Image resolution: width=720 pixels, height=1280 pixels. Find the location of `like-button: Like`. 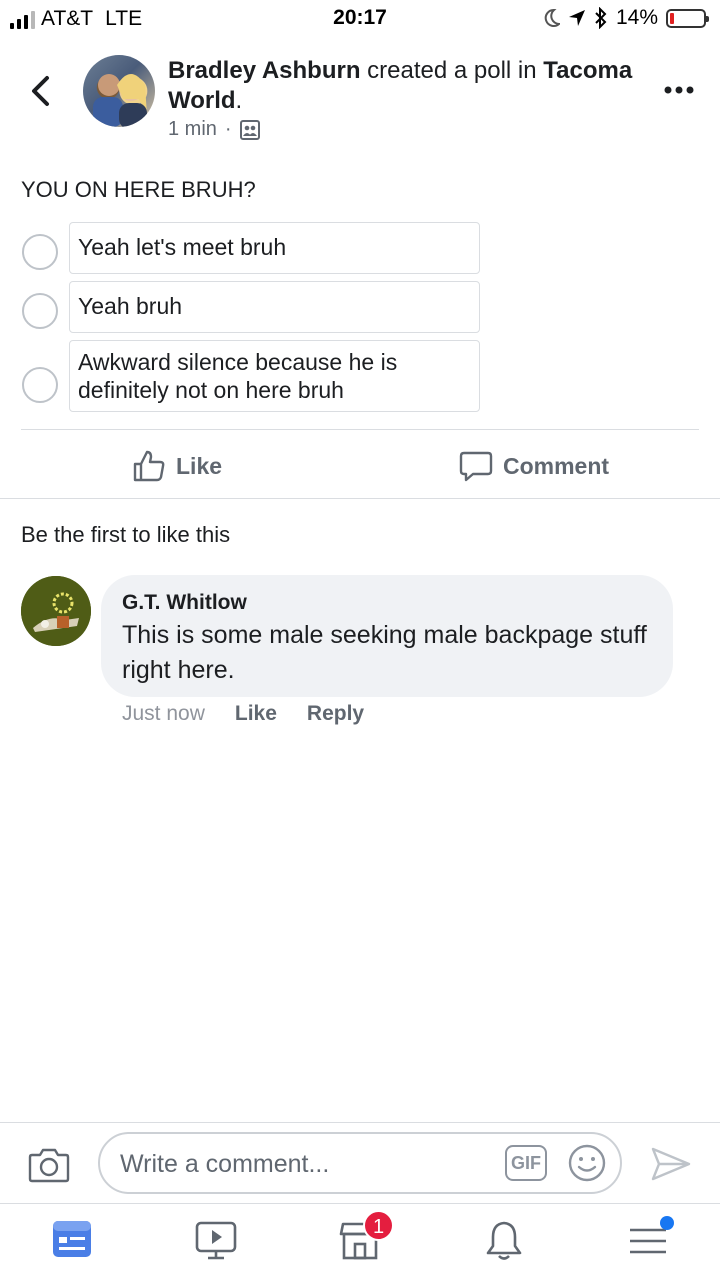

like-button: Like is located at coordinates (177, 466).